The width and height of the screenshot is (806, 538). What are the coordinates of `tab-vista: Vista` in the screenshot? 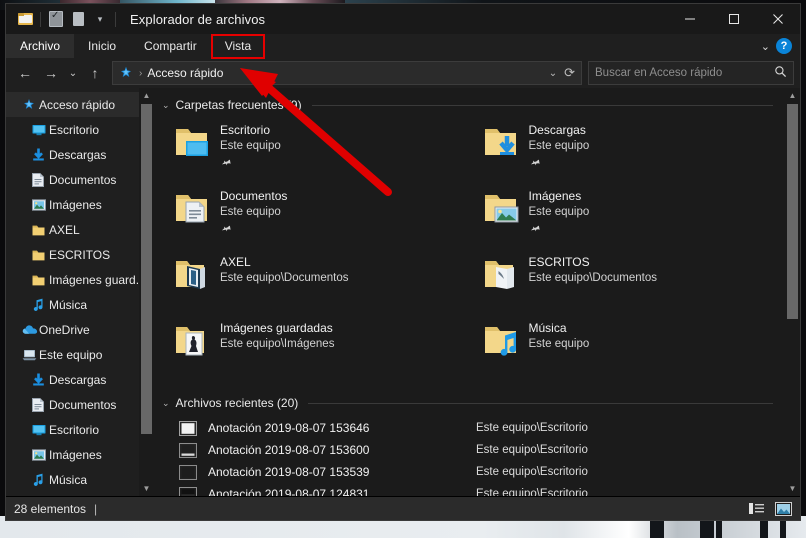 It's located at (238, 46).